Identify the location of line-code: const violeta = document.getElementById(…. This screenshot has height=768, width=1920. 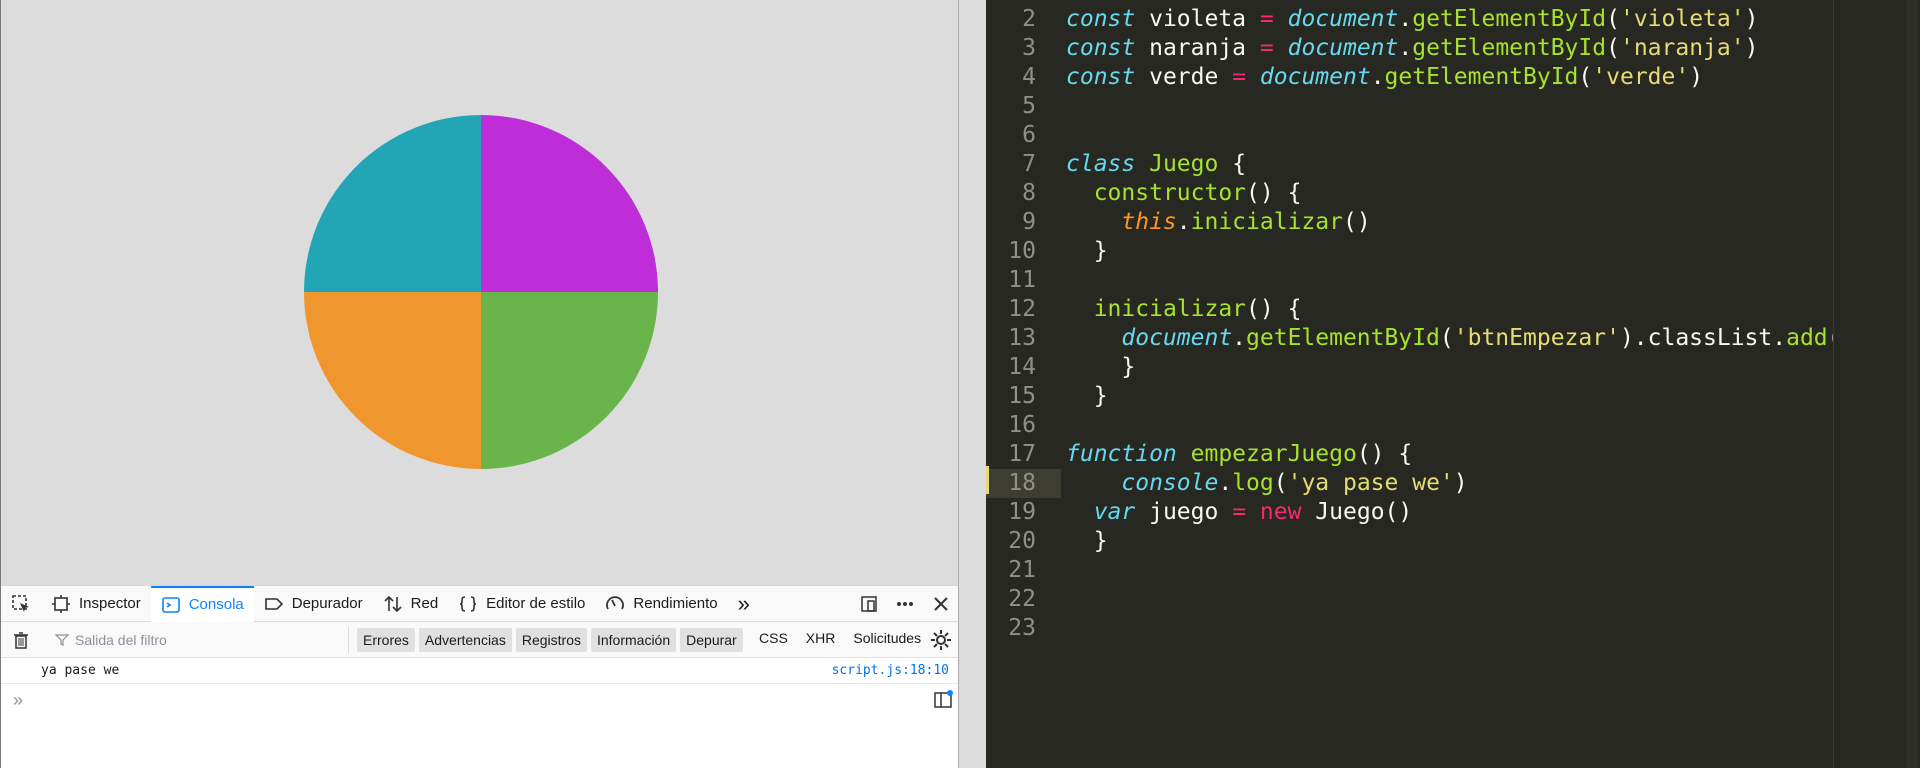
(1412, 19).